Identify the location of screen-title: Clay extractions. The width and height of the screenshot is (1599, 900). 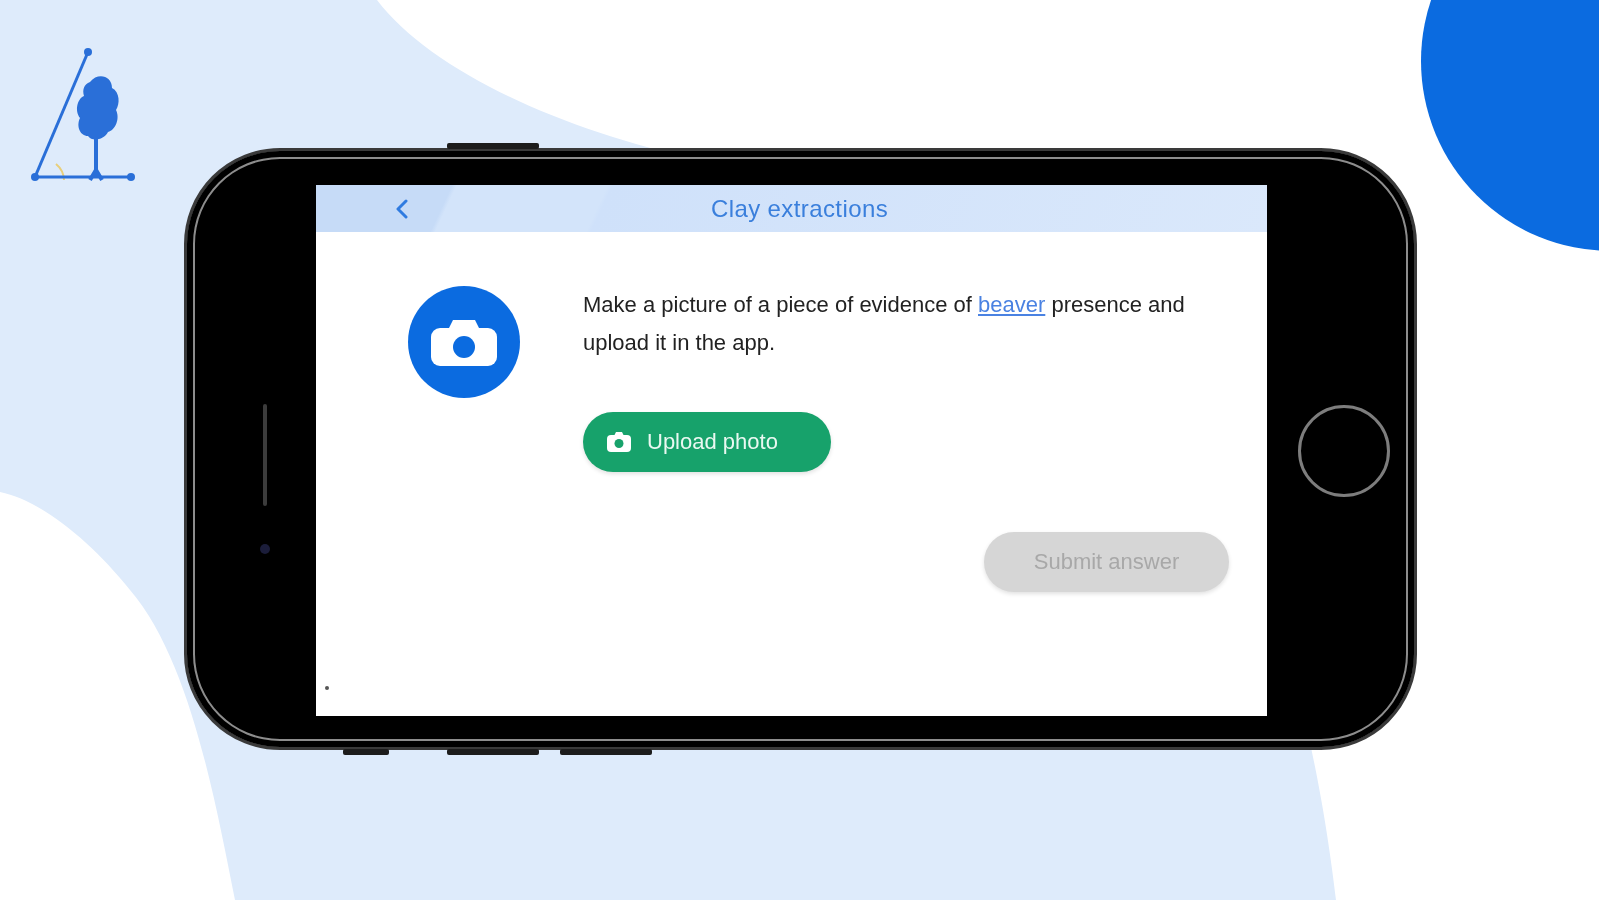
(799, 208).